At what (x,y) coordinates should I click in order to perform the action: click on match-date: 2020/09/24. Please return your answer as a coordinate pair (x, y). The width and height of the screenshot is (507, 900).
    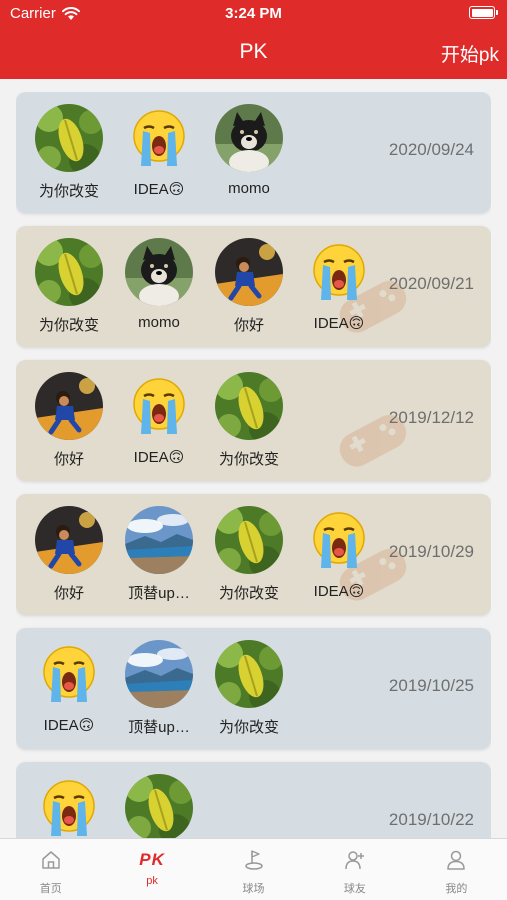
    Looking at the image, I should click on (431, 149).